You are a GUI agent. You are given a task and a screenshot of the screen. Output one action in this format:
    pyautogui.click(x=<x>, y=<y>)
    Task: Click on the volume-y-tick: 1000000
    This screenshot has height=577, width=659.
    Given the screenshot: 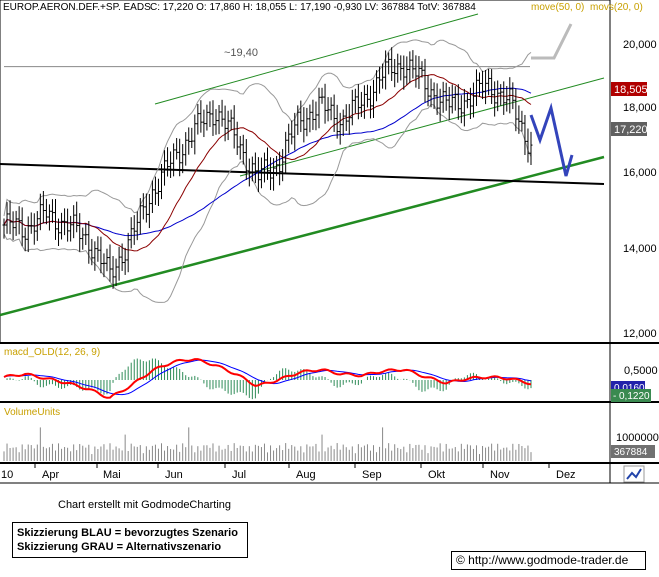 What is the action you would take?
    pyautogui.click(x=637, y=438)
    